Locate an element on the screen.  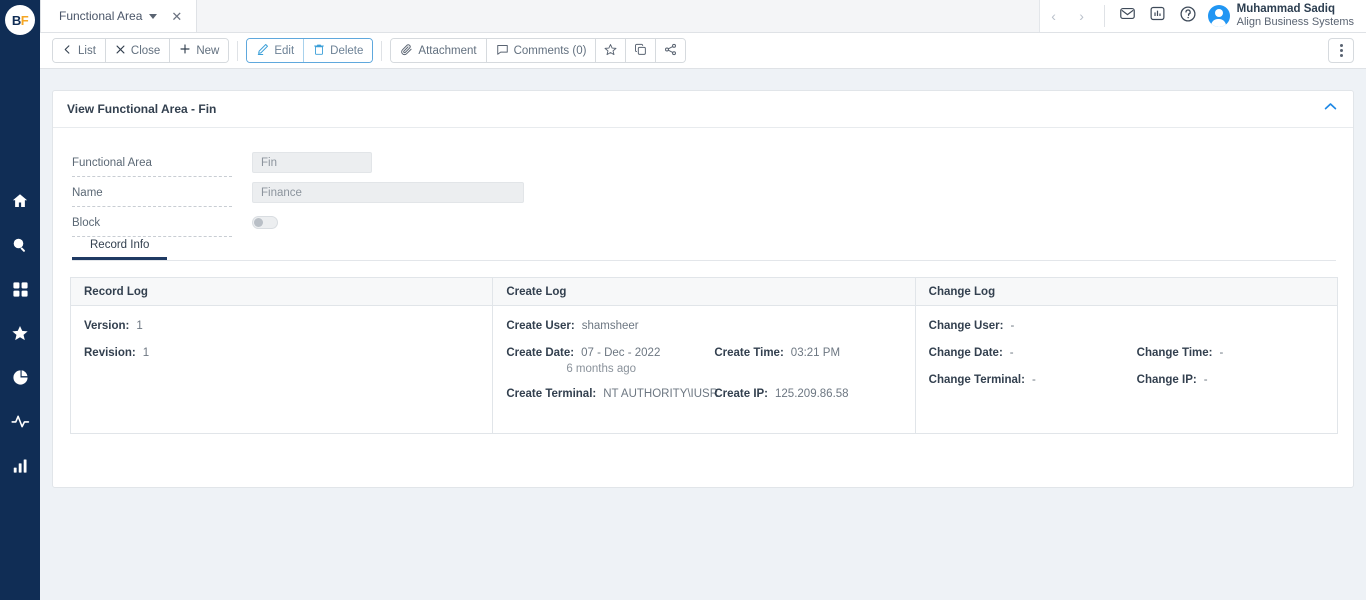
toolbar-divider is located at coordinates (238, 50).